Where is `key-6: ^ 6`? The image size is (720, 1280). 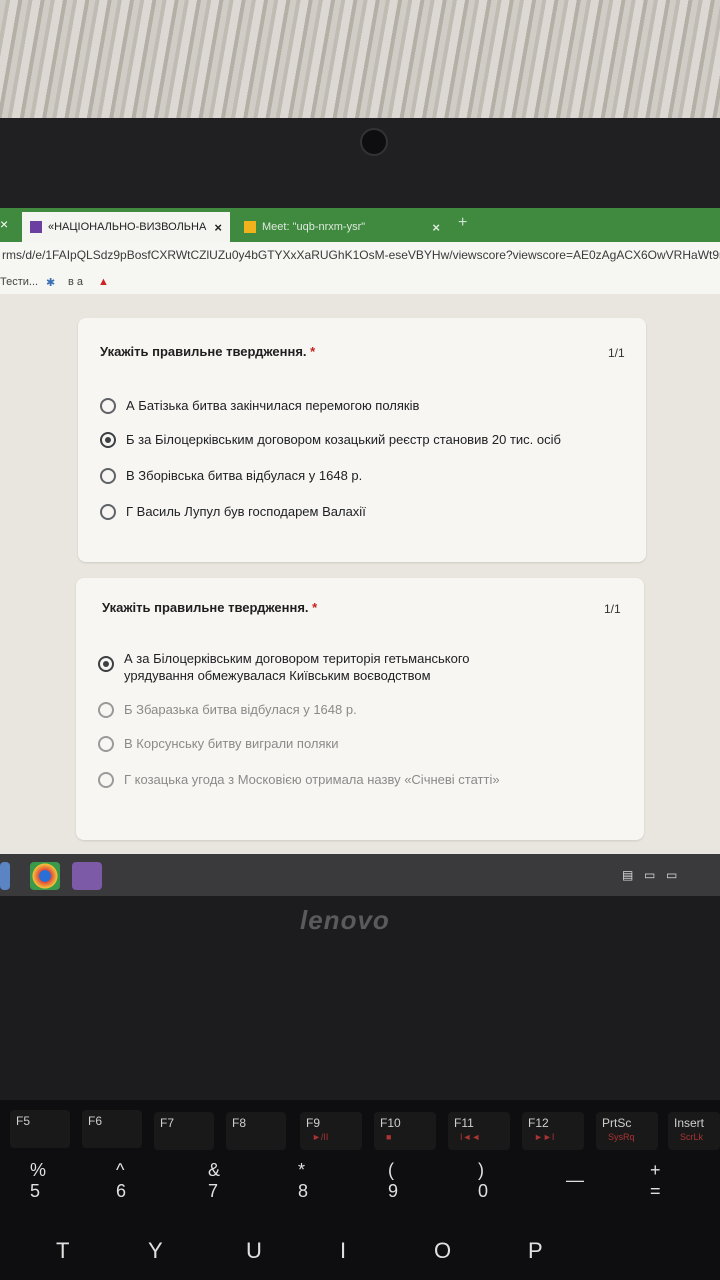
key-6: ^ 6 is located at coordinates (121, 1180).